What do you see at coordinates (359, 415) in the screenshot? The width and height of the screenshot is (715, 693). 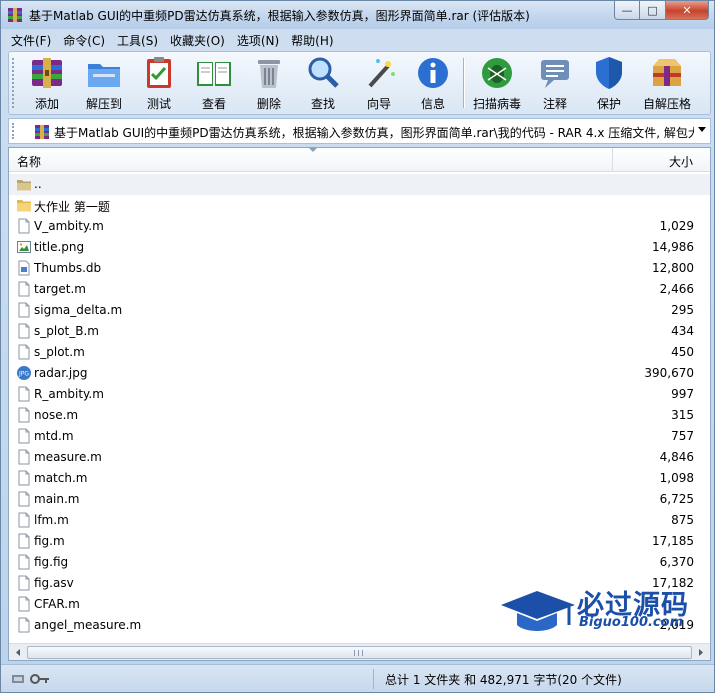 I see `file-row: nose.m 315` at bounding box center [359, 415].